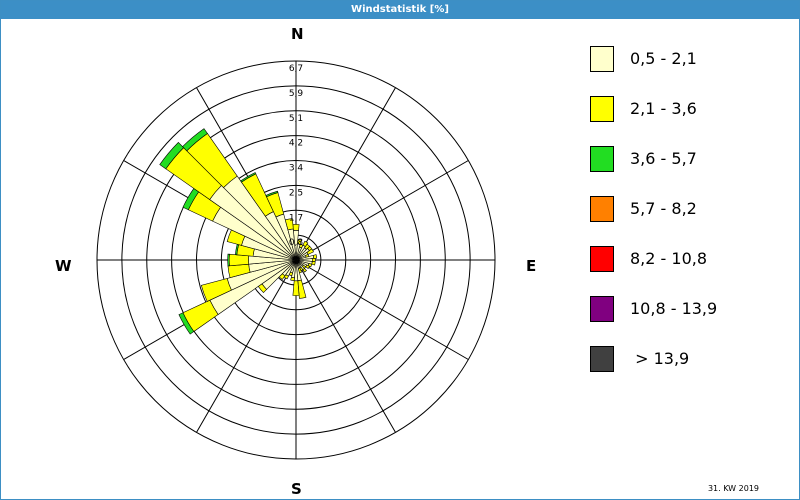  Describe the element at coordinates (690, 369) in the screenshot. I see `legend-item-speed-7: > 13,9` at that location.